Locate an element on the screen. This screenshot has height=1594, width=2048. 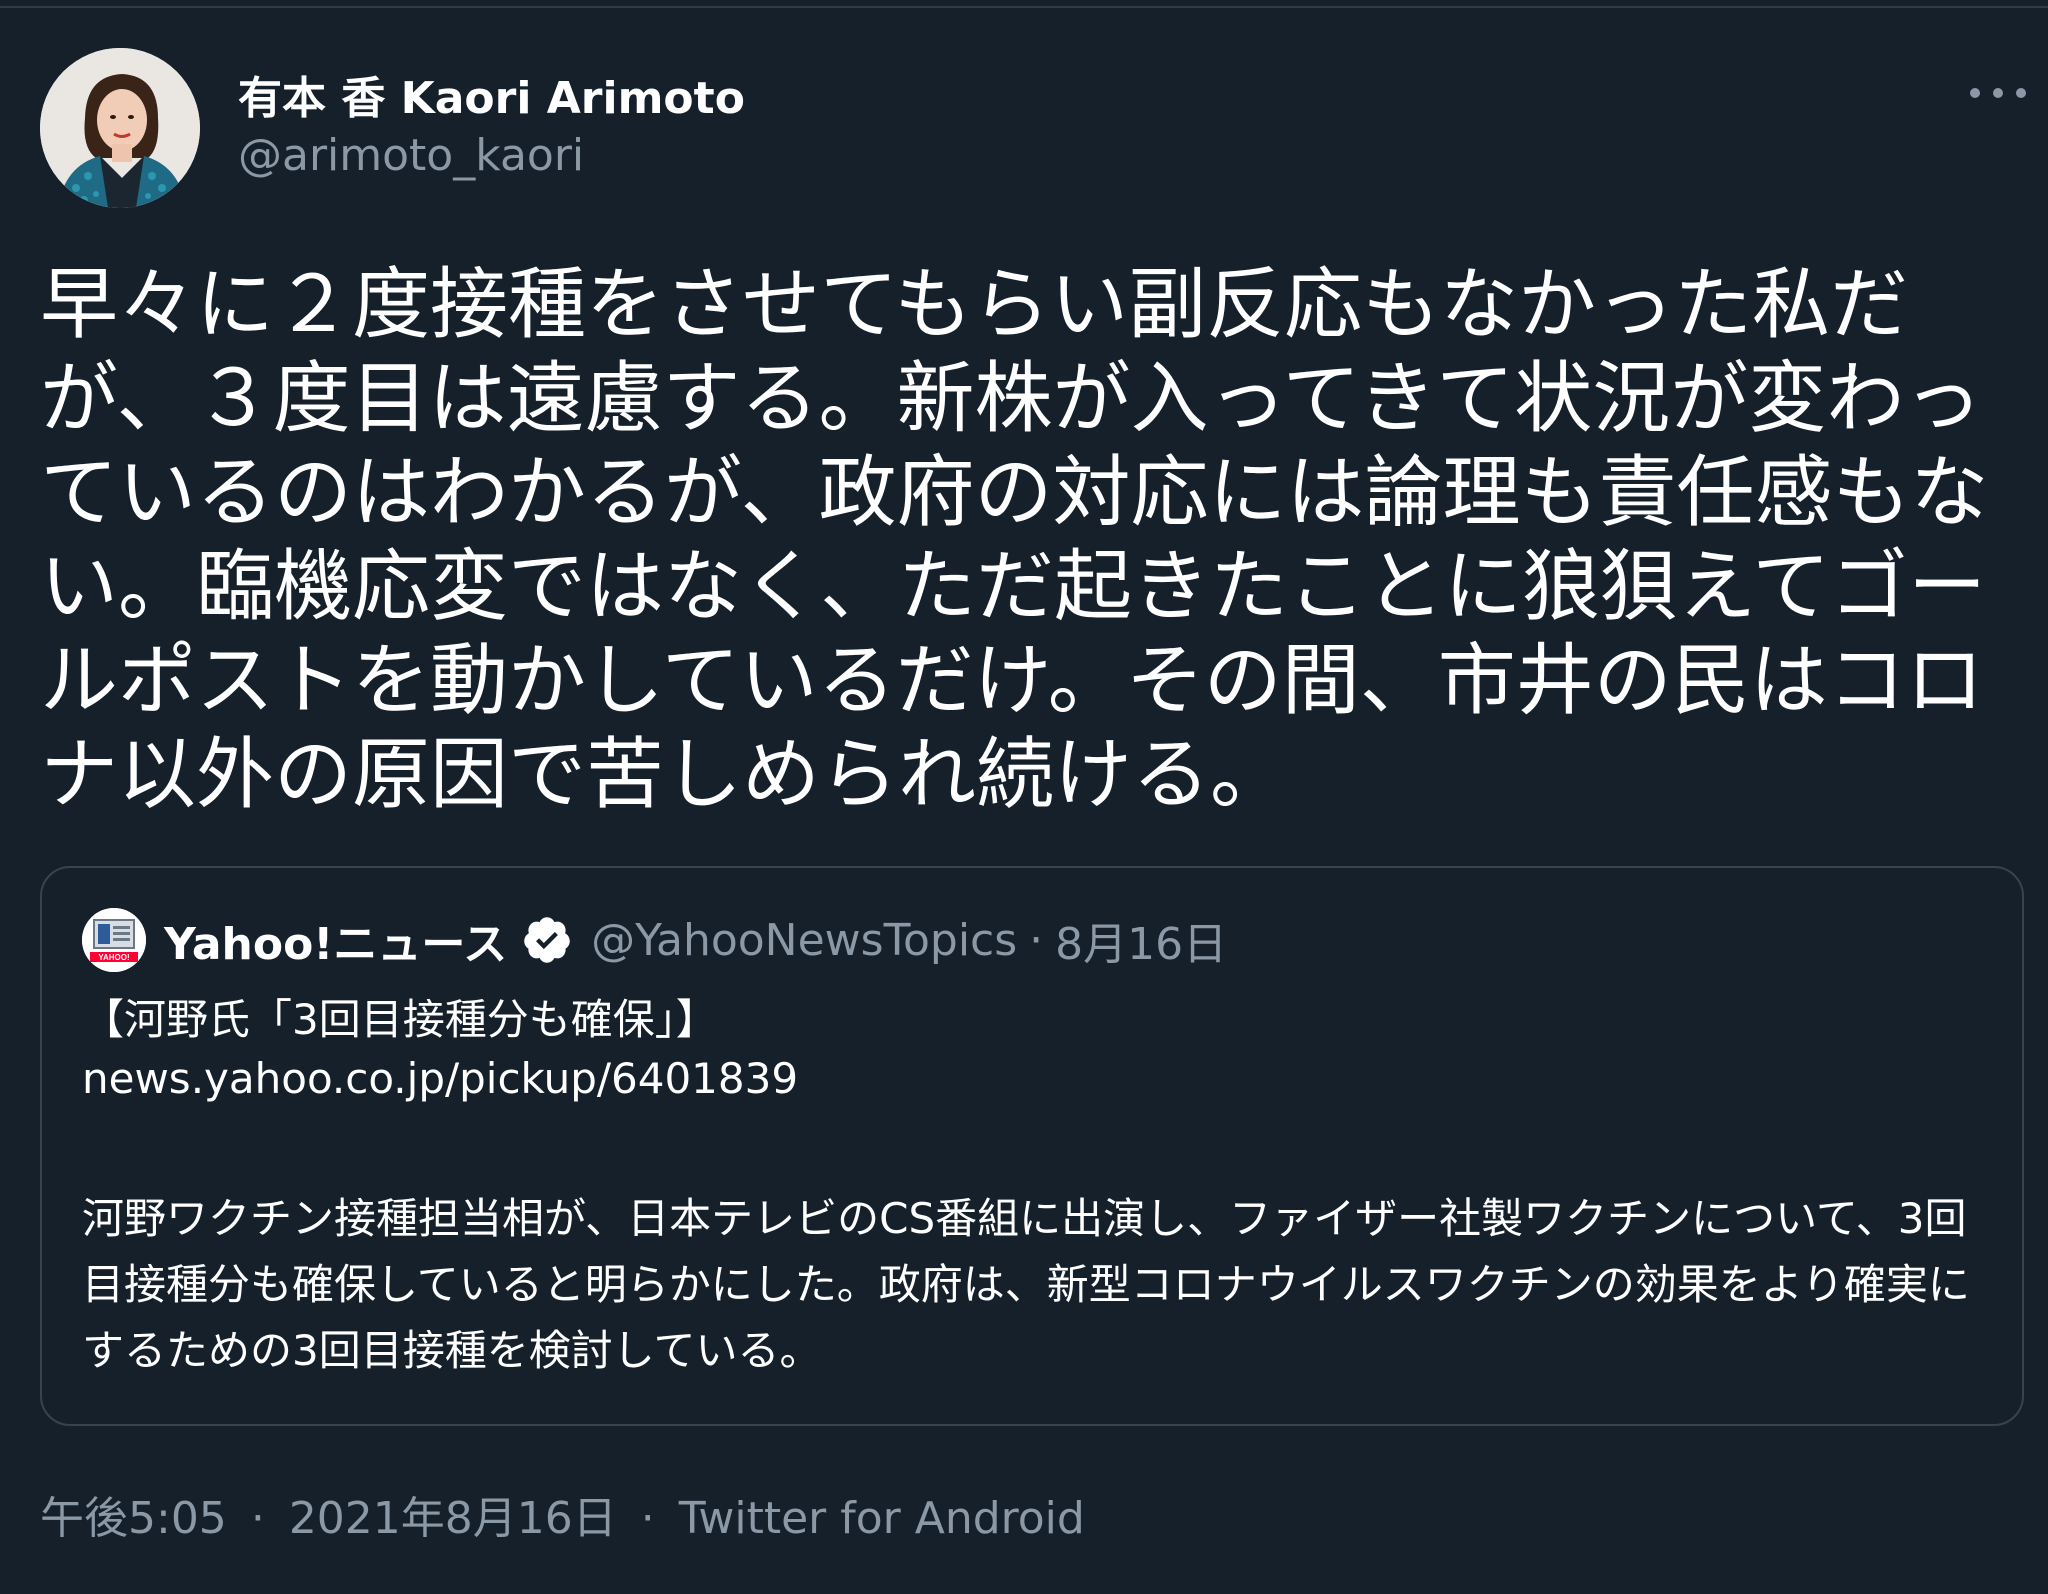
quote-header: Yahoo!ニュース @YahooNewsTopics · 8月16日 is located at coordinates (695, 940).